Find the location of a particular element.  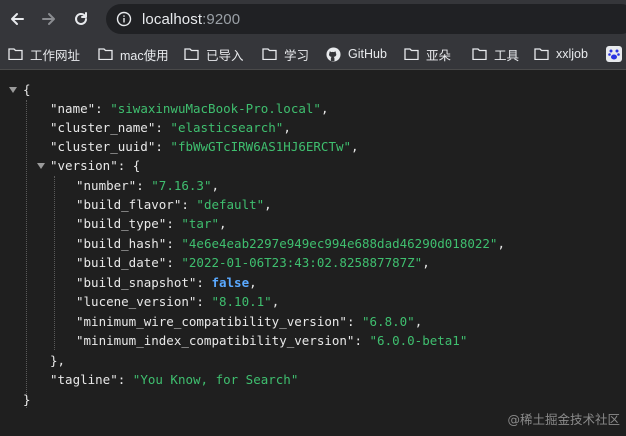

json-key: "tagline" is located at coordinates (84, 379).